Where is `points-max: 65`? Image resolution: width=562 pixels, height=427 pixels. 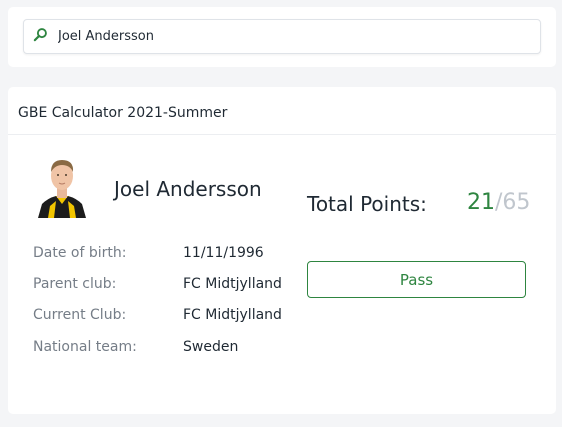
points-max: 65 is located at coordinates (516, 202).